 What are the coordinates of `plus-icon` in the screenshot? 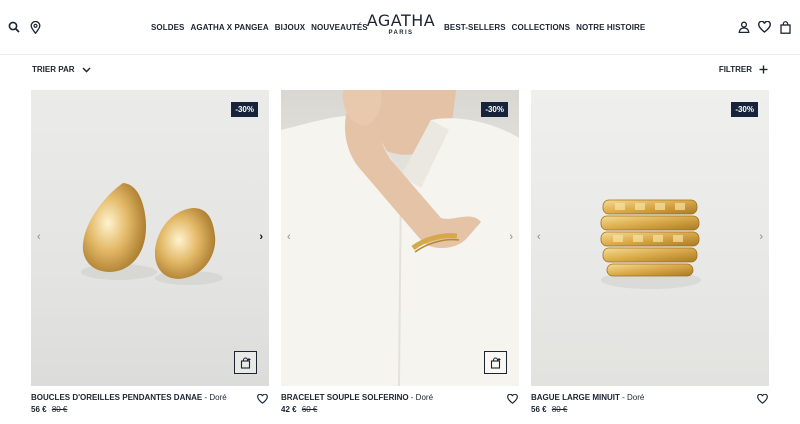 It's located at (763, 69).